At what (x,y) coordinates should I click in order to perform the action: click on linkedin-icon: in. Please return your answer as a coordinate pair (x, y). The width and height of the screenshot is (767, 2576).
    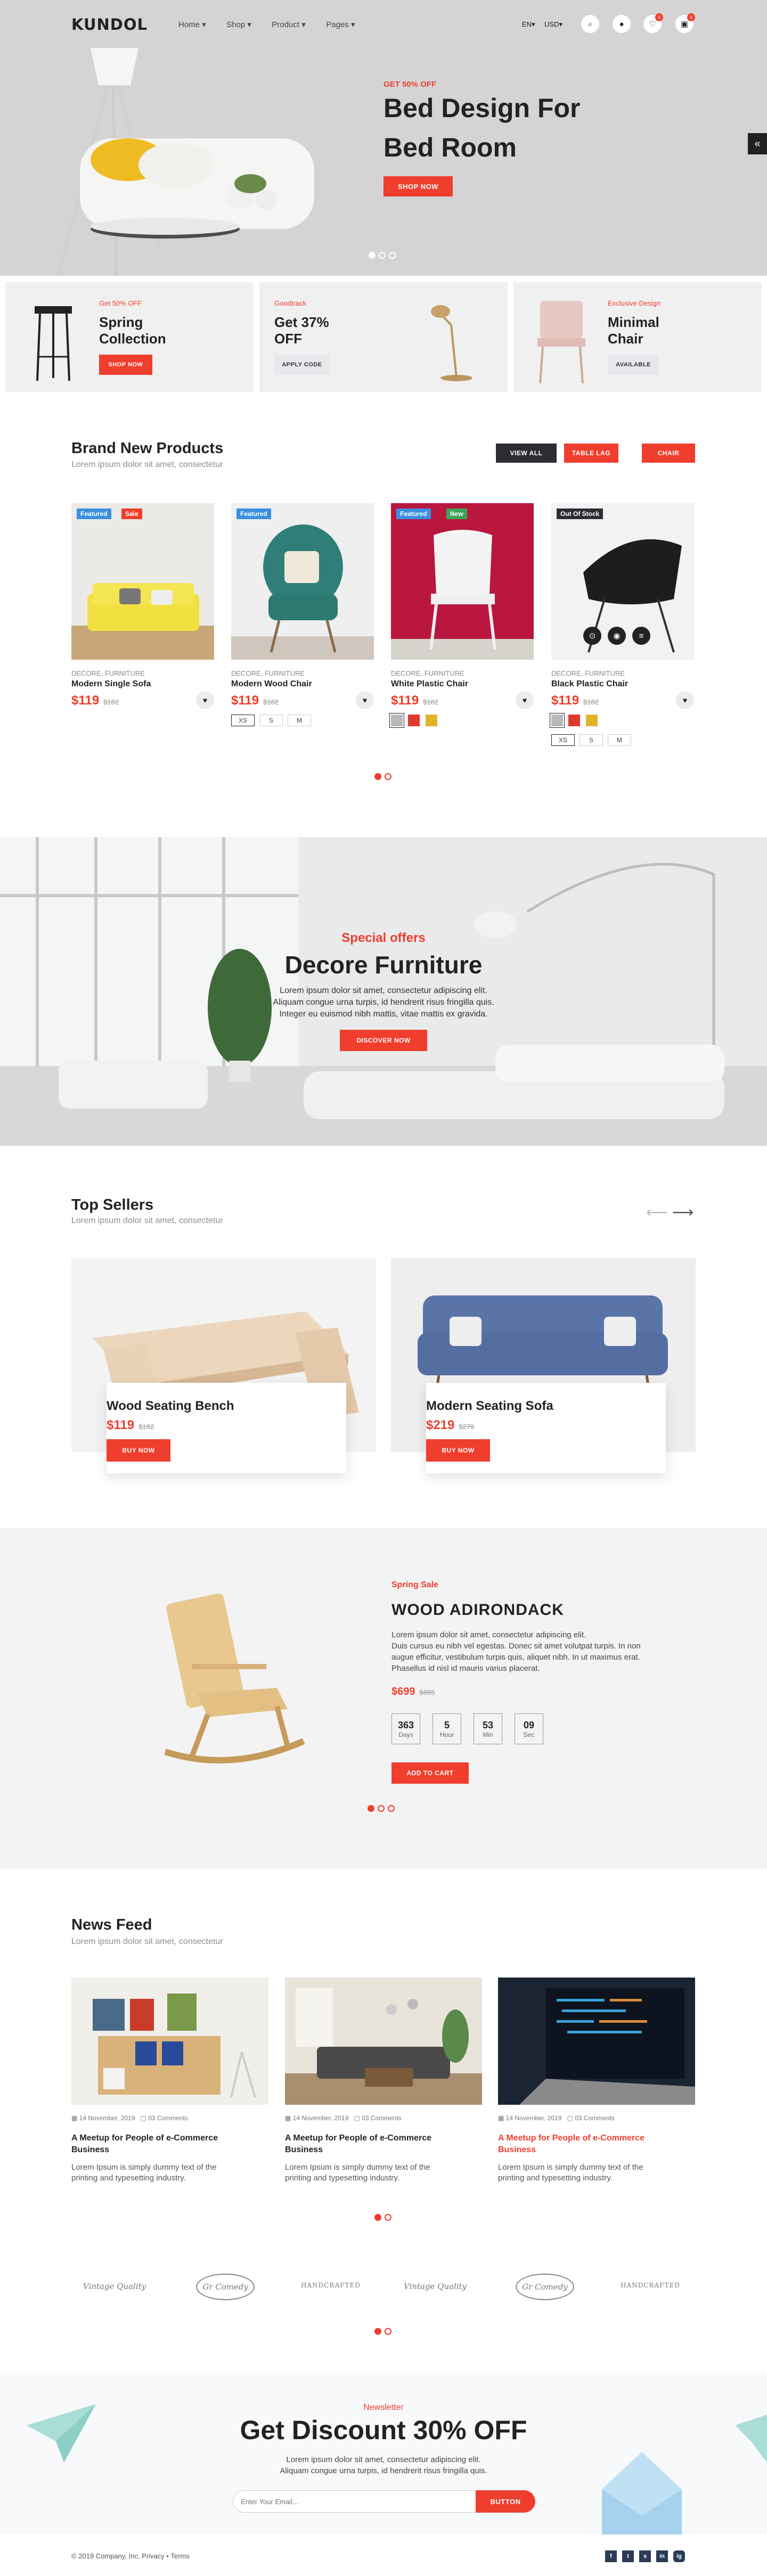
    Looking at the image, I should click on (662, 2556).